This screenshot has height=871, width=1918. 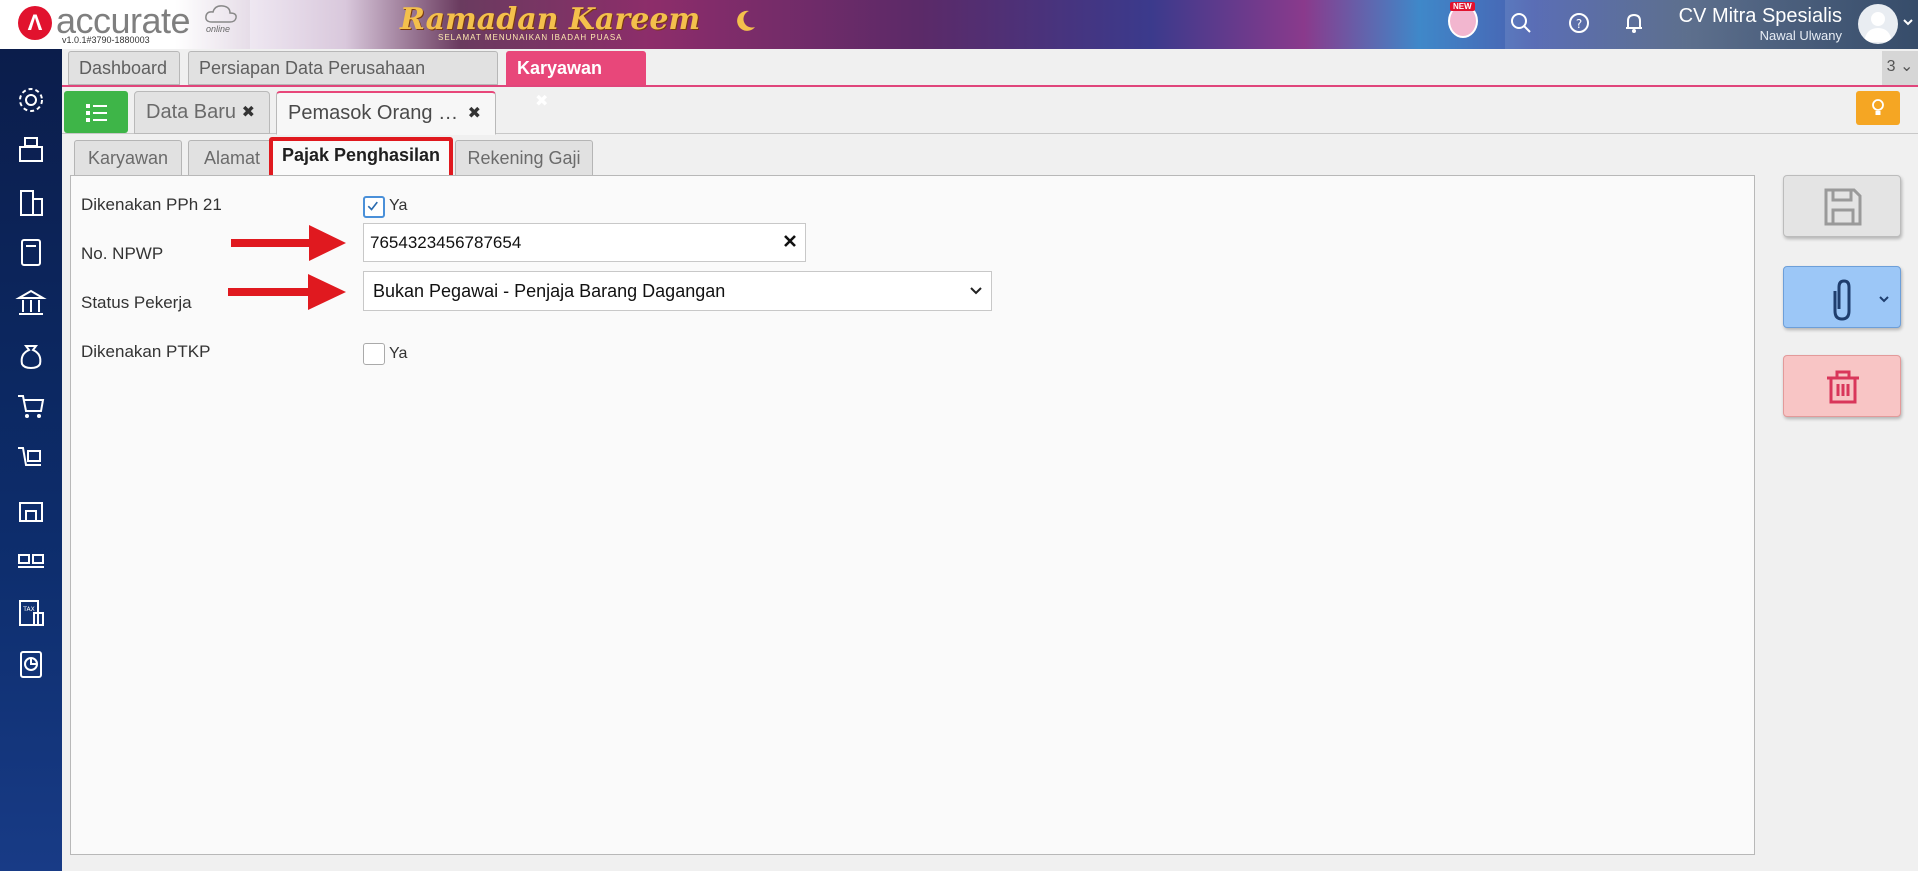 What do you see at coordinates (31, 303) in the screenshot?
I see `bank-icon` at bounding box center [31, 303].